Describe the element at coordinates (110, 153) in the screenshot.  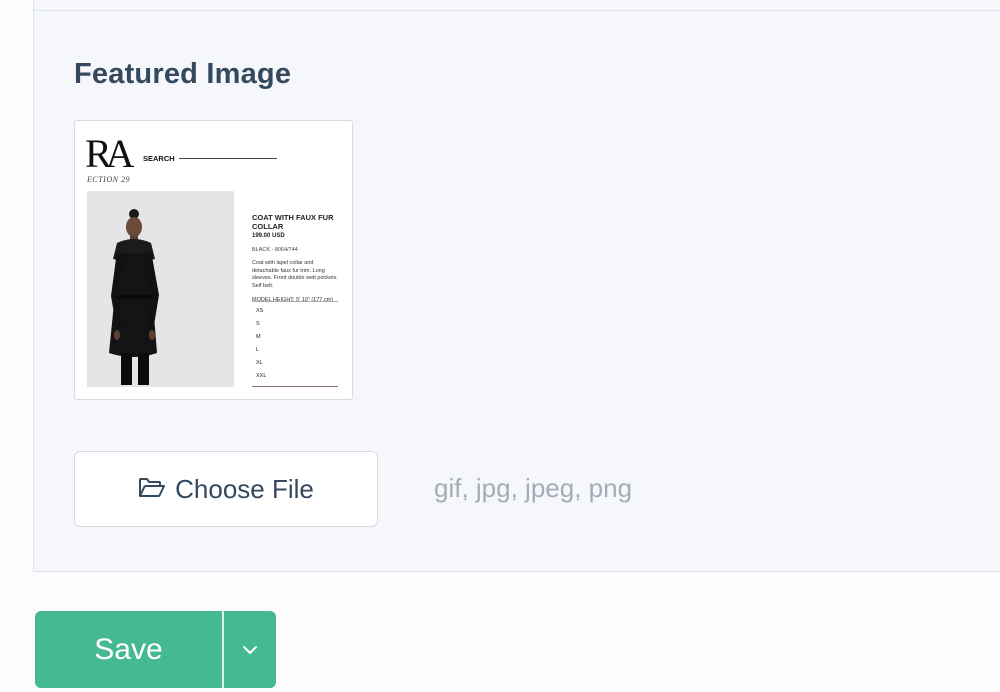
I see `brand-logo-mark: RA` at that location.